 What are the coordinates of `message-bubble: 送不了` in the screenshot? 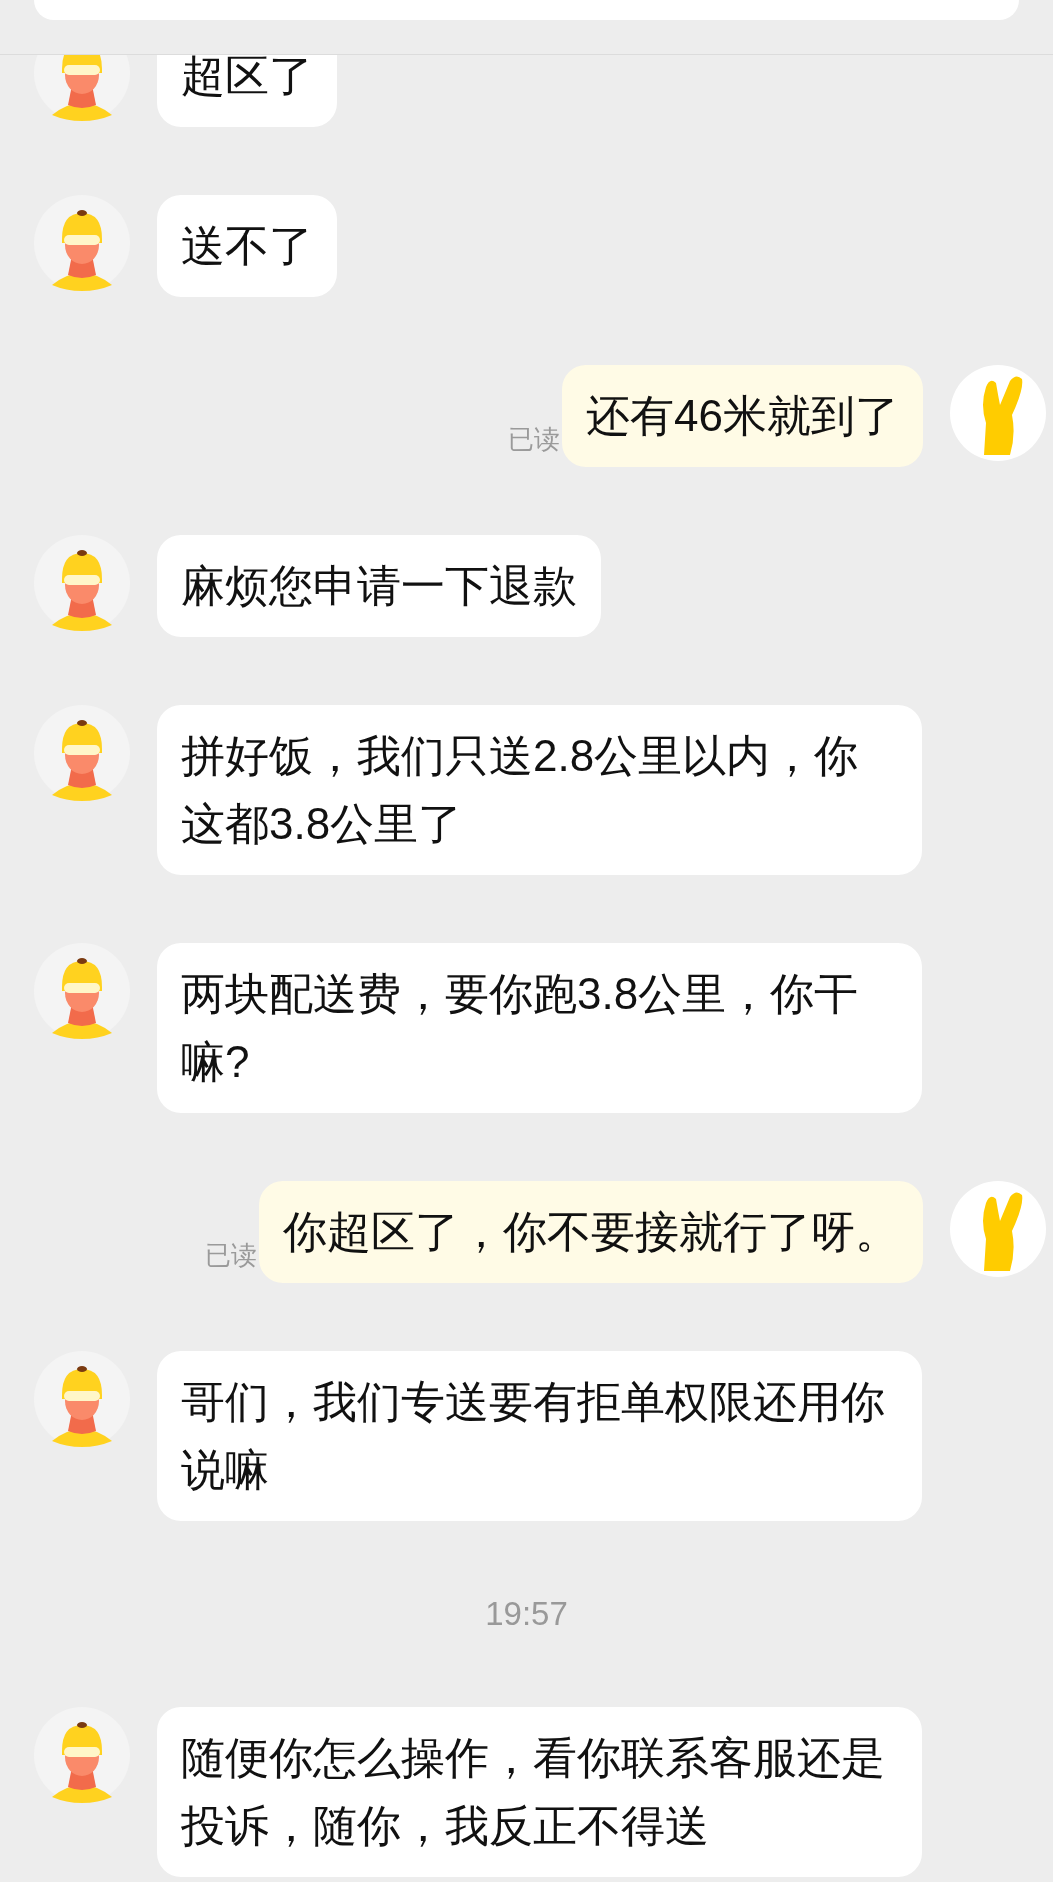 It's located at (247, 246).